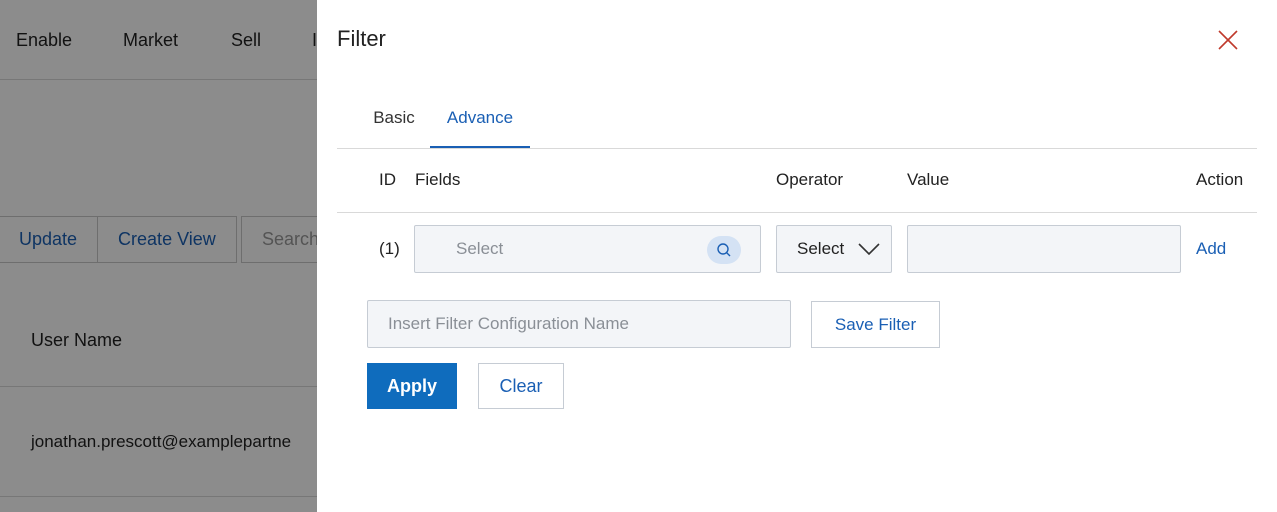 The width and height of the screenshot is (1277, 512). I want to click on operator-select-value: Select, so click(821, 248).